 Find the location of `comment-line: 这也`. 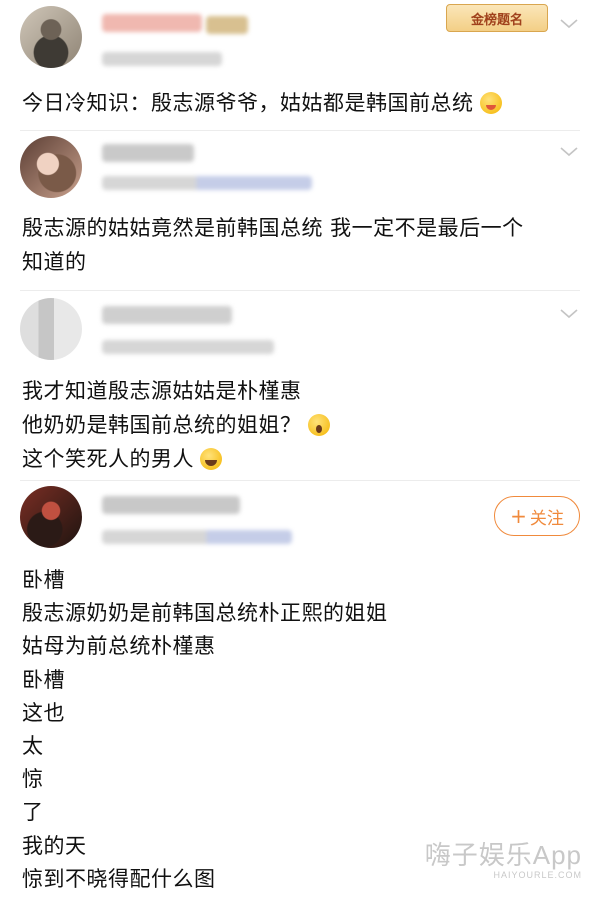

comment-line: 这也 is located at coordinates (43, 712).